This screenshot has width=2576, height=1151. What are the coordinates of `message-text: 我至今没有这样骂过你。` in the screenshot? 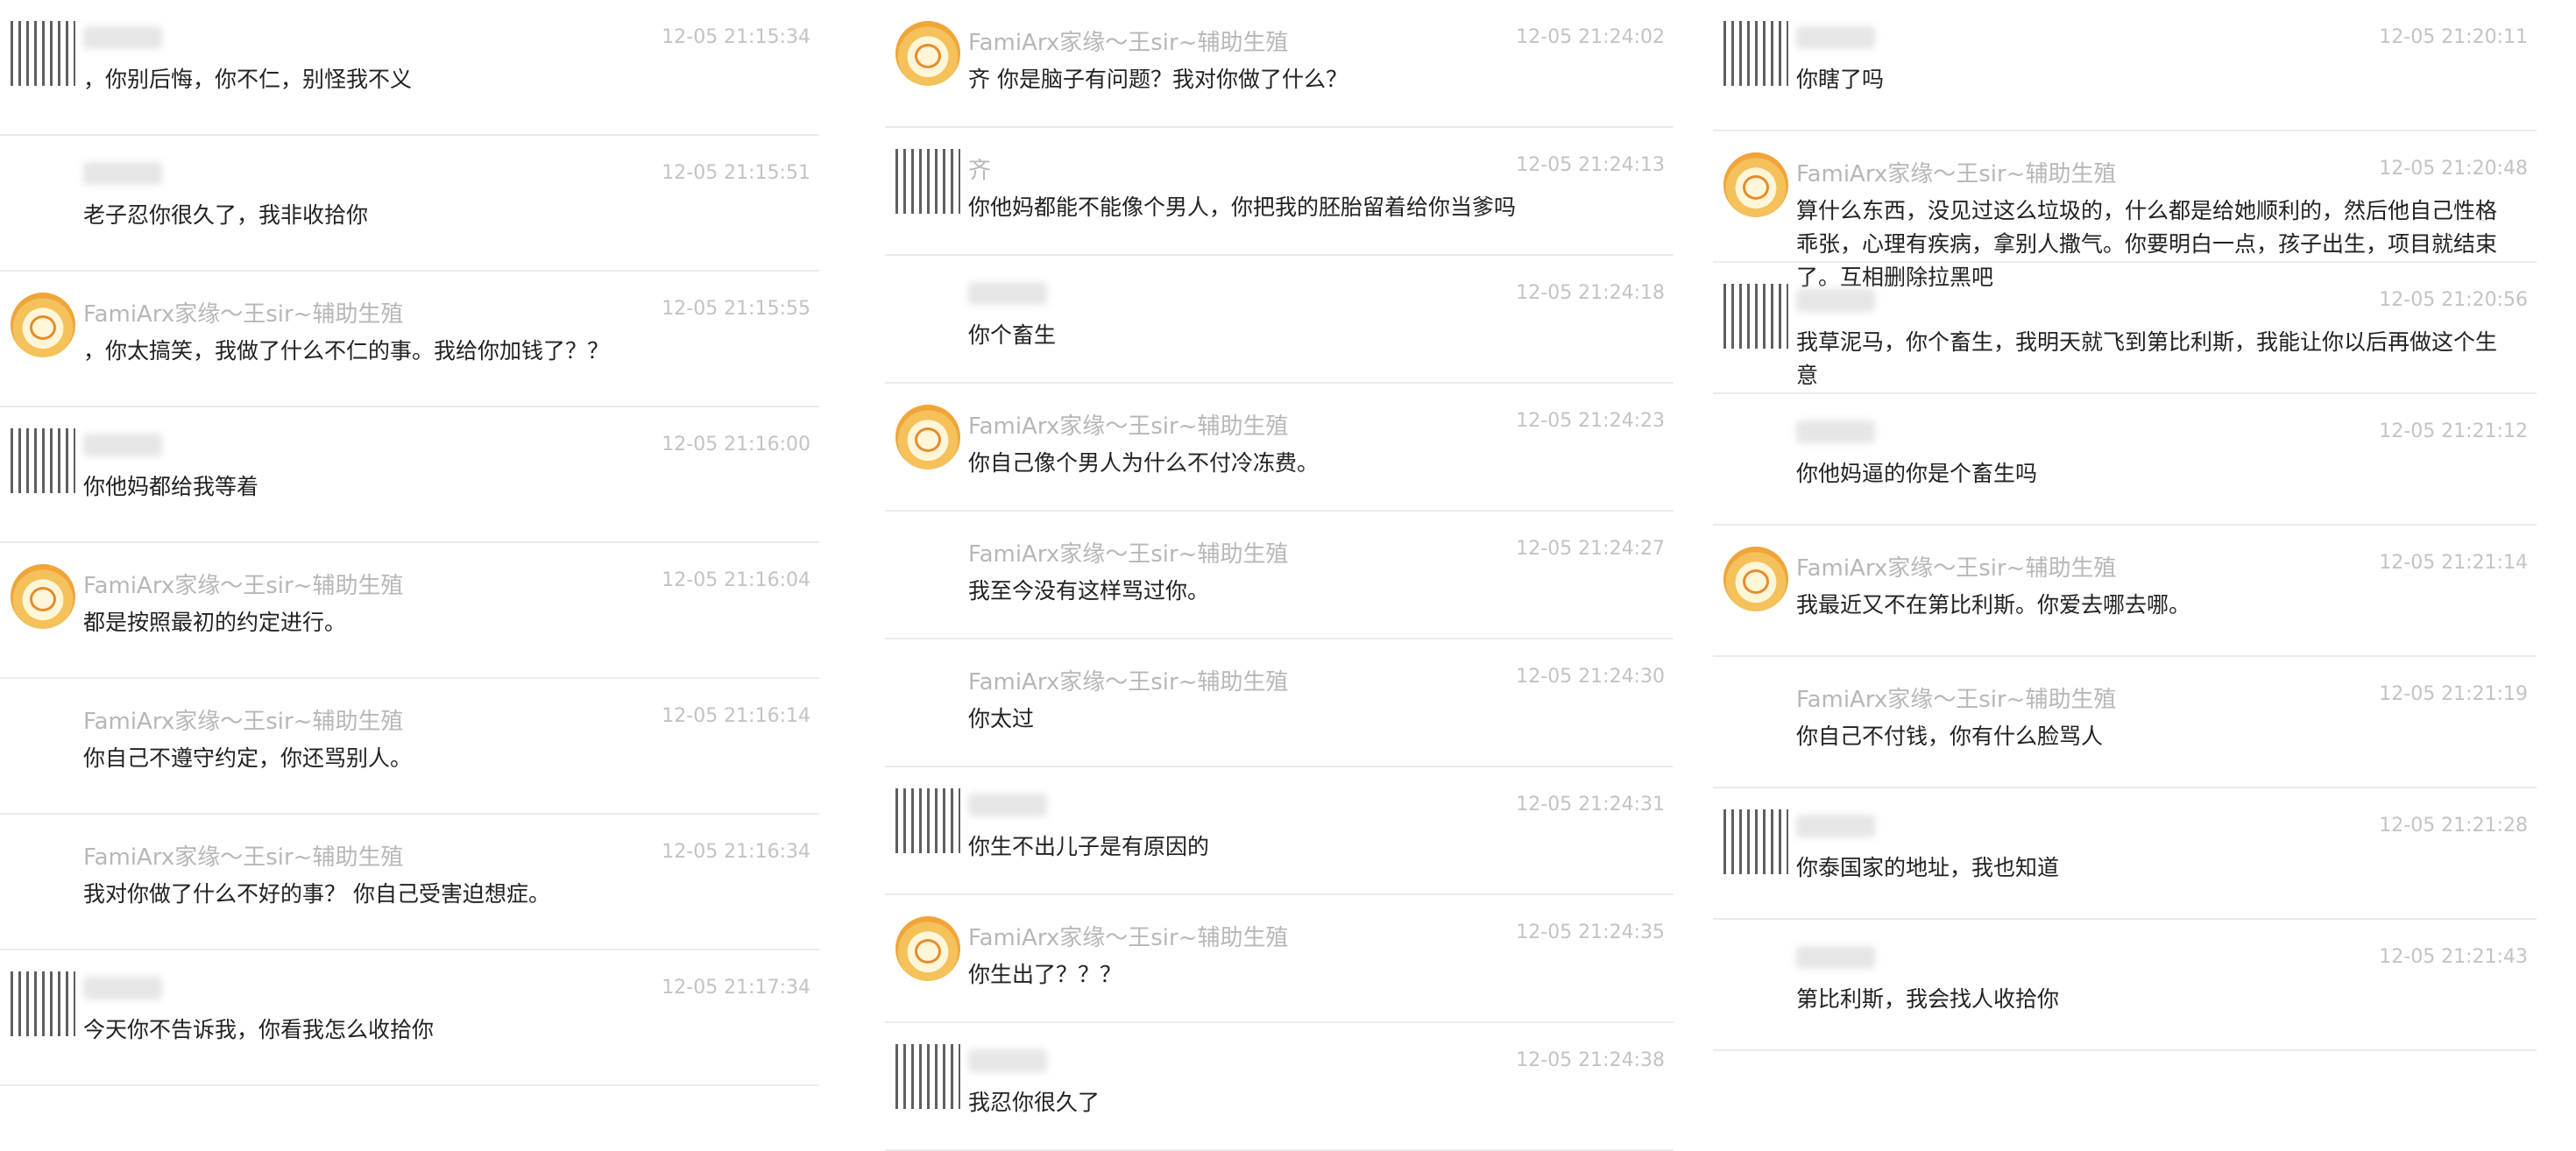 It's located at (1089, 591).